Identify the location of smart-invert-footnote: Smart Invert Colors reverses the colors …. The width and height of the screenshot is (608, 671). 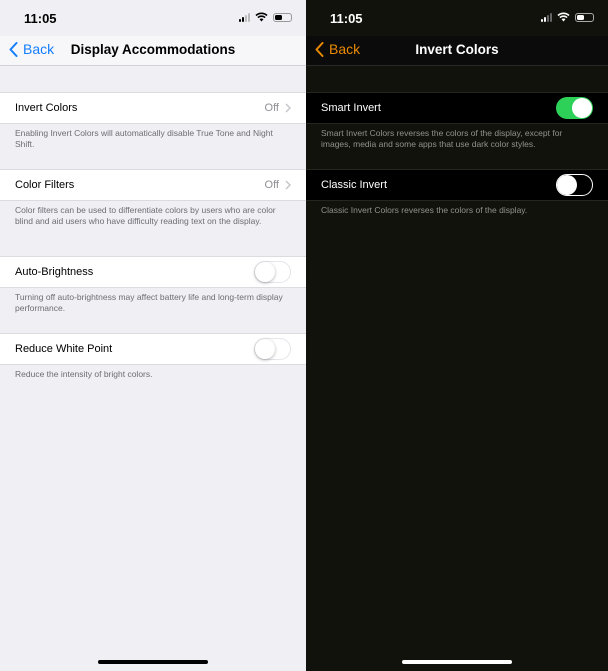
(442, 138).